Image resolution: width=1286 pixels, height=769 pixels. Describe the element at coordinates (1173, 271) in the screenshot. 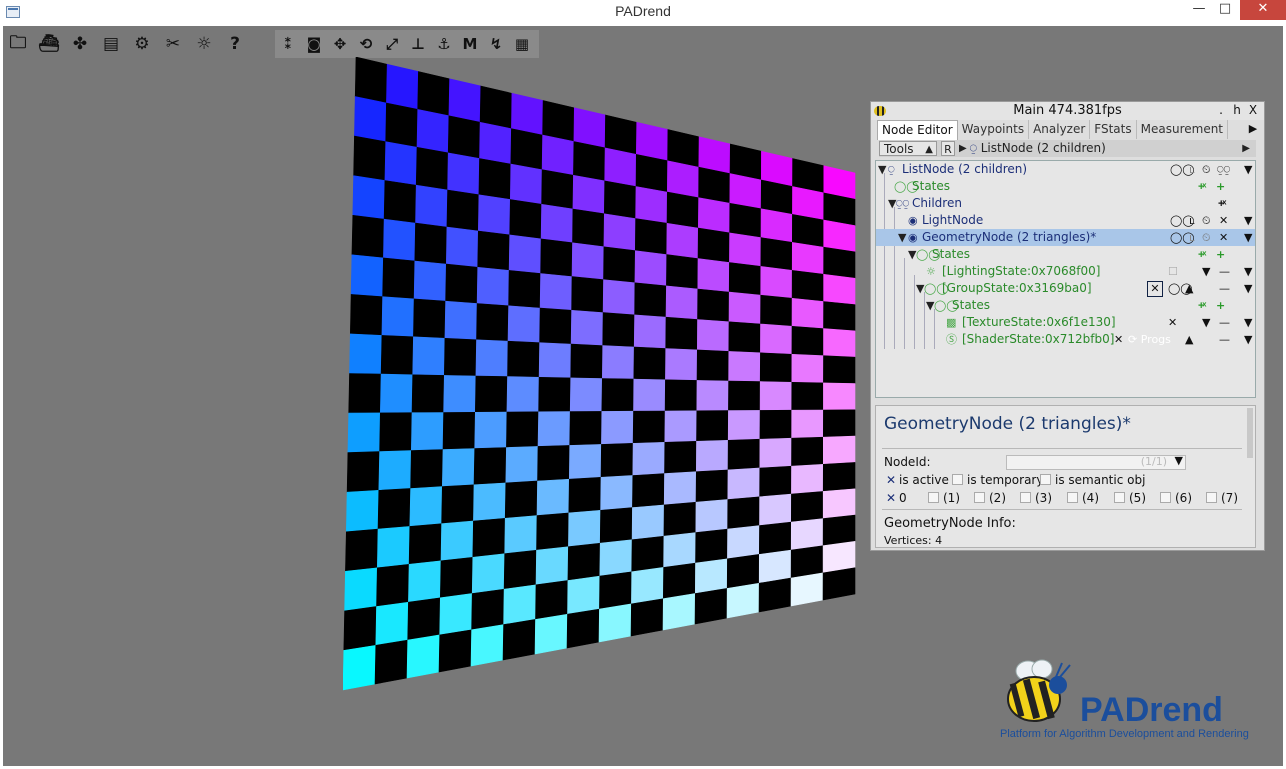

I see `enable-checkbox: ☐` at that location.